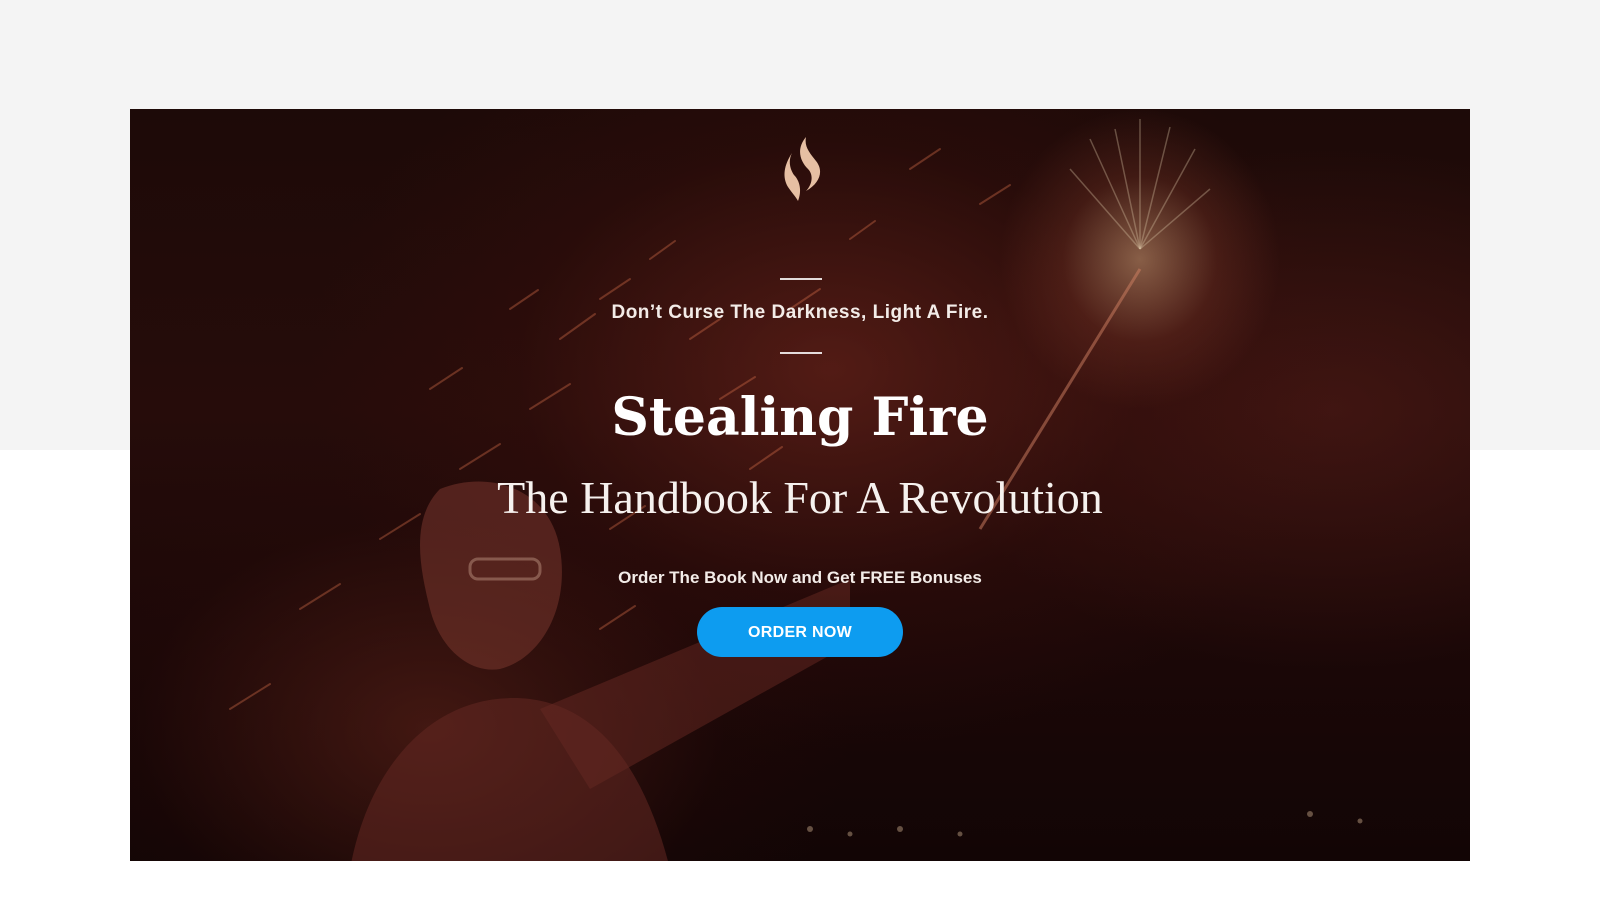 The width and height of the screenshot is (1600, 900). What do you see at coordinates (801, 279) in the screenshot?
I see `divider-top` at bounding box center [801, 279].